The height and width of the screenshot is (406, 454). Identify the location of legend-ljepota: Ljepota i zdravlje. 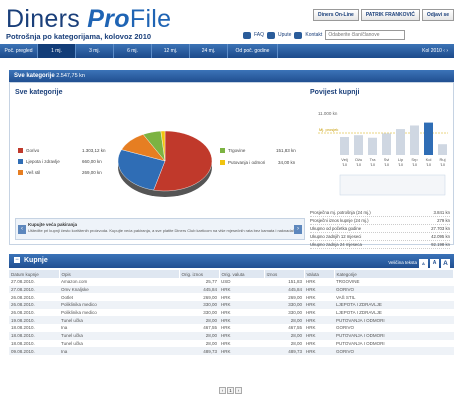
(39, 161).